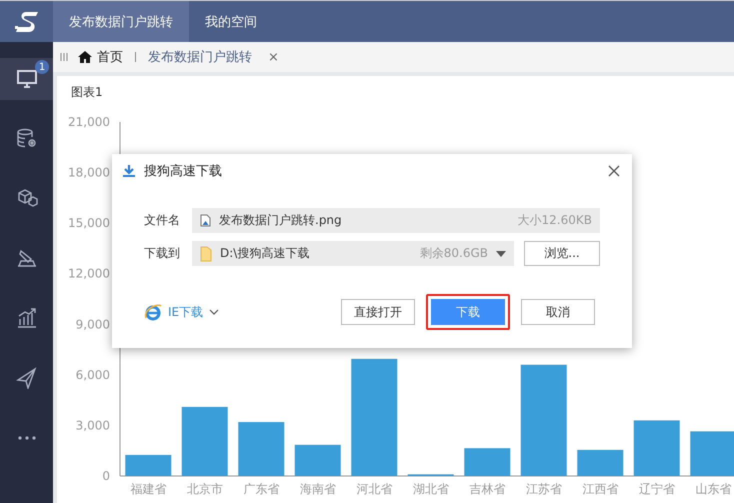 This screenshot has width=734, height=503. What do you see at coordinates (27, 318) in the screenshot?
I see `bar-chart-icon` at bounding box center [27, 318].